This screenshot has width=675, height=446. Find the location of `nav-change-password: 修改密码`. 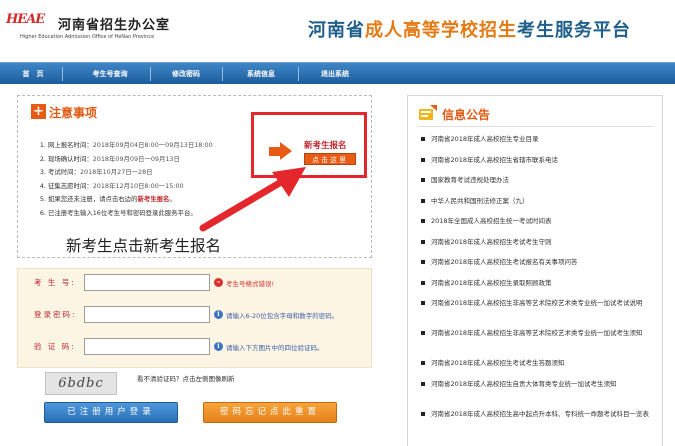

nav-change-password: 修改密码 is located at coordinates (186, 74).